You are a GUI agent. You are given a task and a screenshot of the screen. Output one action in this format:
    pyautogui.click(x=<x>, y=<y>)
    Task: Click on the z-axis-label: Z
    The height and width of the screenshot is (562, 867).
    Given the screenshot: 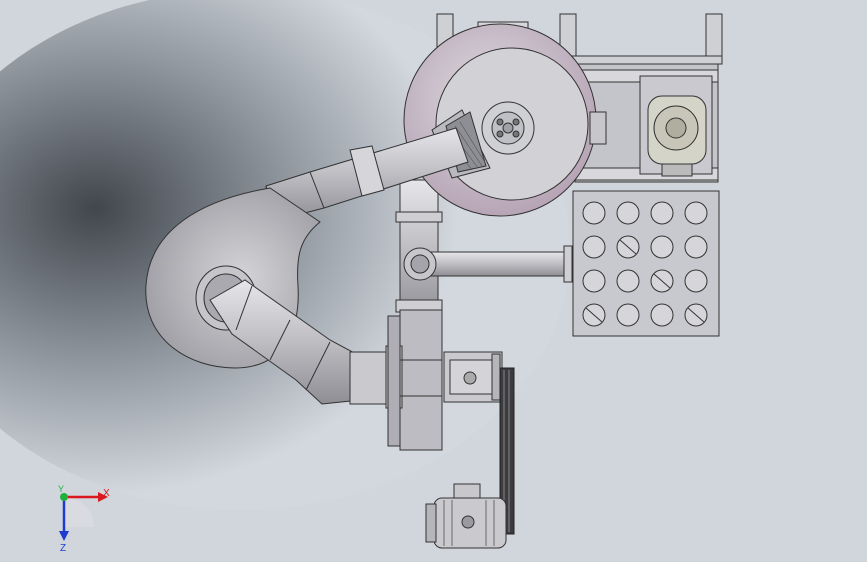 What is the action you would take?
    pyautogui.click(x=63, y=548)
    